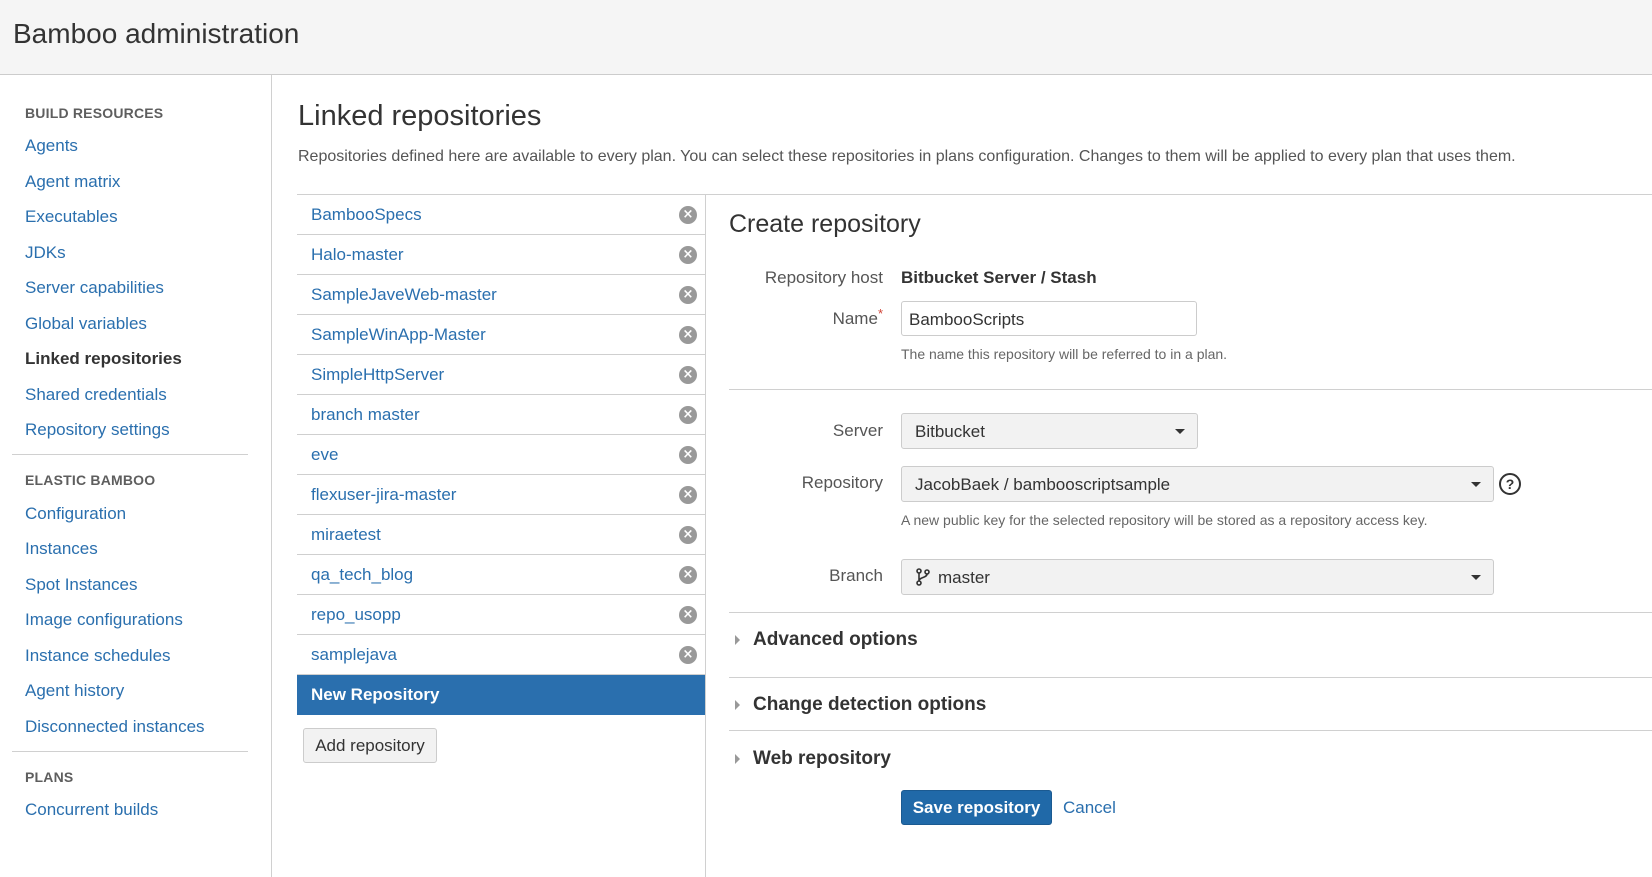 The height and width of the screenshot is (877, 1652). Describe the element at coordinates (501, 575) in the screenshot. I see `list-item: qa_tech_blog ×` at that location.